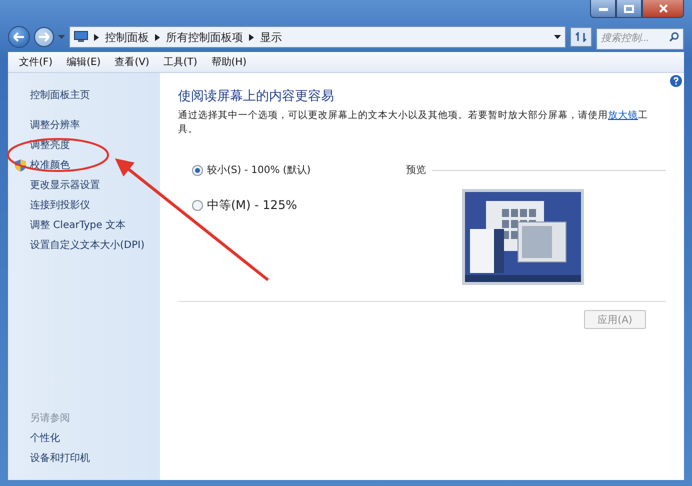 The image size is (692, 486). I want to click on close-icon, so click(663, 8).